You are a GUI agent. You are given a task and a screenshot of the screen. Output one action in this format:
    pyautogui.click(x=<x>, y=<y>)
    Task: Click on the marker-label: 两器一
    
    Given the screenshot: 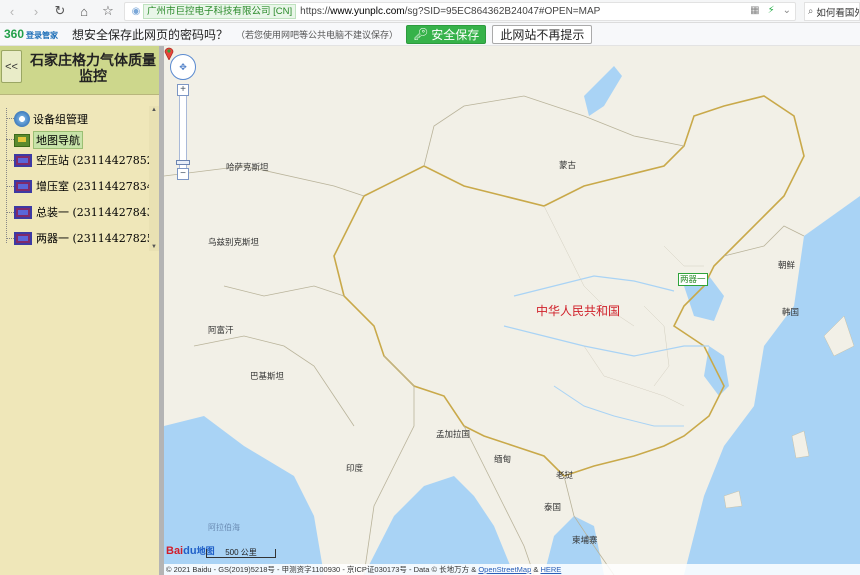 What is the action you would take?
    pyautogui.click(x=693, y=279)
    